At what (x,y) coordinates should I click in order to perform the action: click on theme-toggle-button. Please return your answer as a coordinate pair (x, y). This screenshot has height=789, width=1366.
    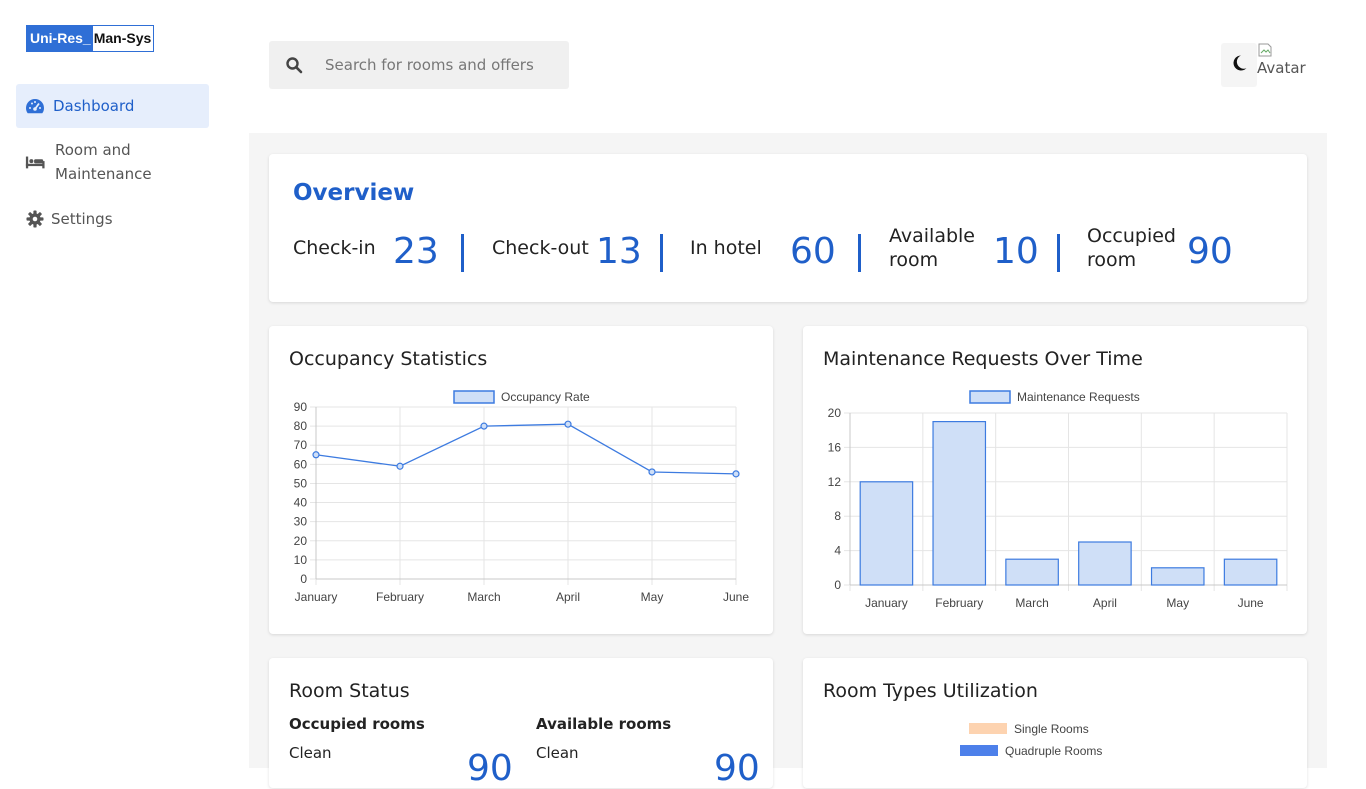
    Looking at the image, I should click on (1239, 65).